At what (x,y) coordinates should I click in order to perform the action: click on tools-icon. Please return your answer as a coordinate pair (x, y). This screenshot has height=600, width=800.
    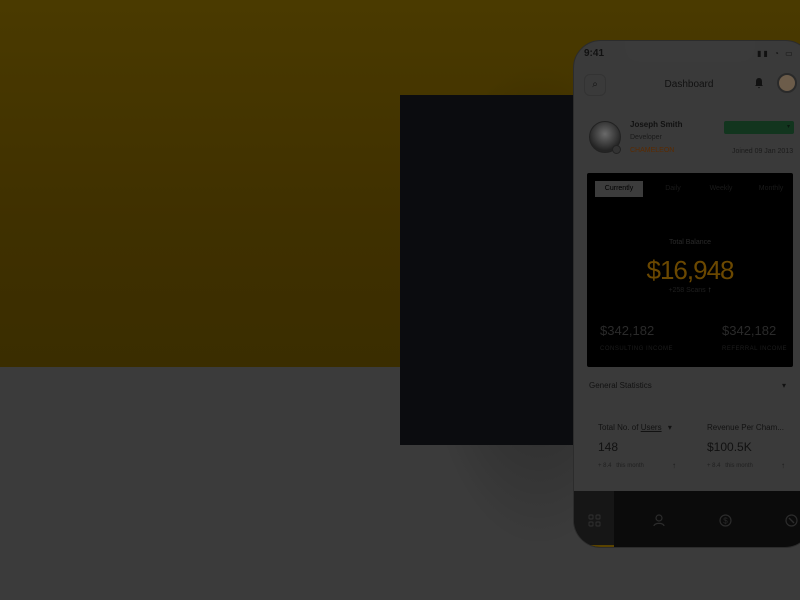
    Looking at the image, I should click on (791, 519).